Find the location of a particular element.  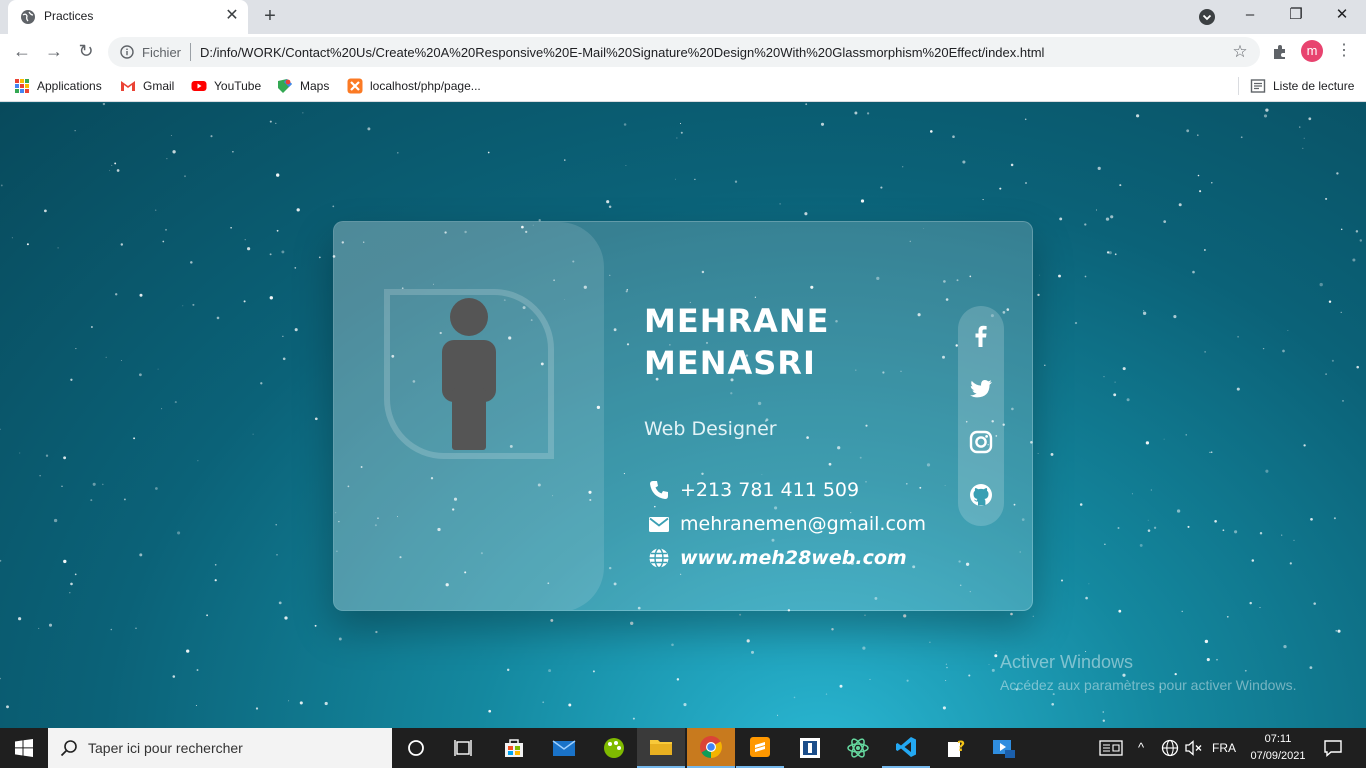

bookmark-gmail: Gmail is located at coordinates (147, 86).